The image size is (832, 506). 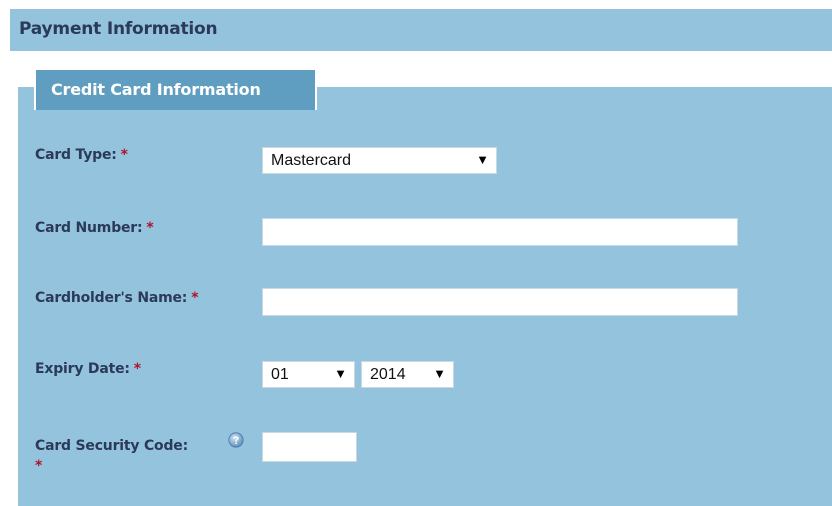 I want to click on cardholder-name-label-text: Cardholder's Name:, so click(x=111, y=298).